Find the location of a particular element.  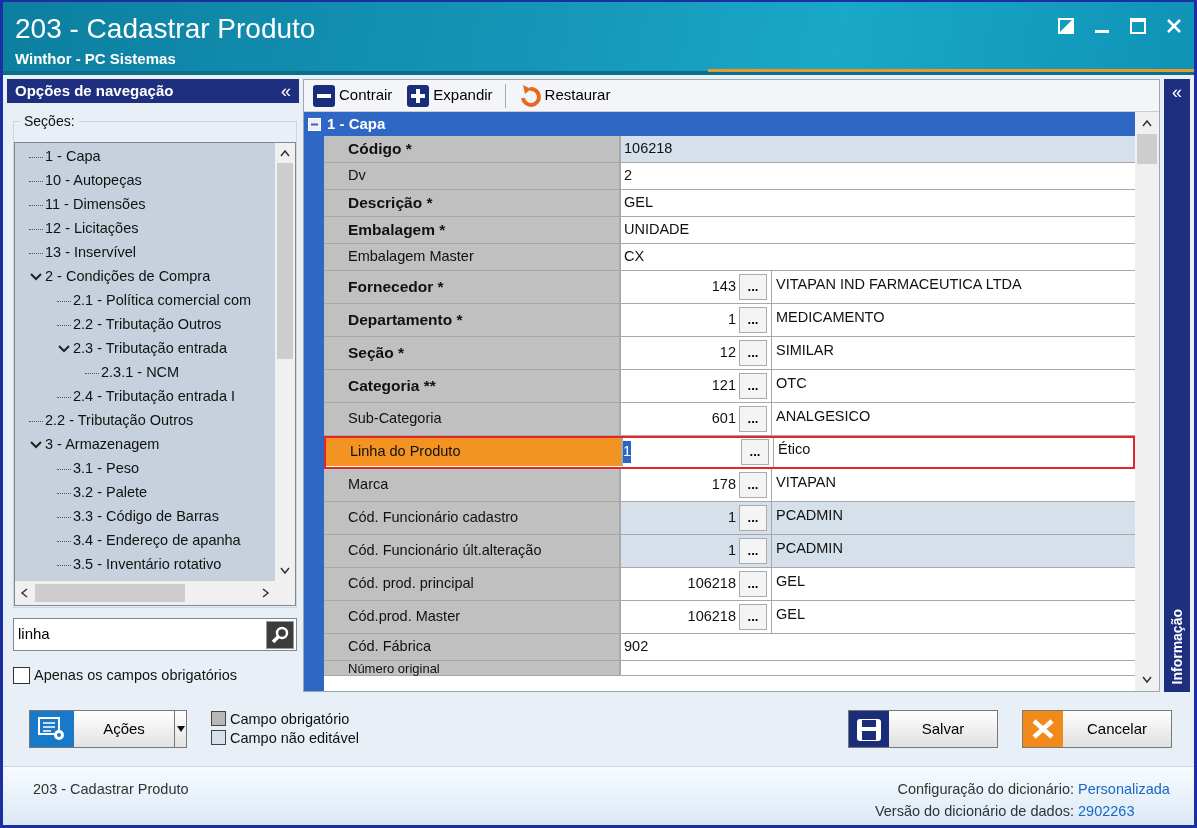

minus-icon is located at coordinates (324, 95).